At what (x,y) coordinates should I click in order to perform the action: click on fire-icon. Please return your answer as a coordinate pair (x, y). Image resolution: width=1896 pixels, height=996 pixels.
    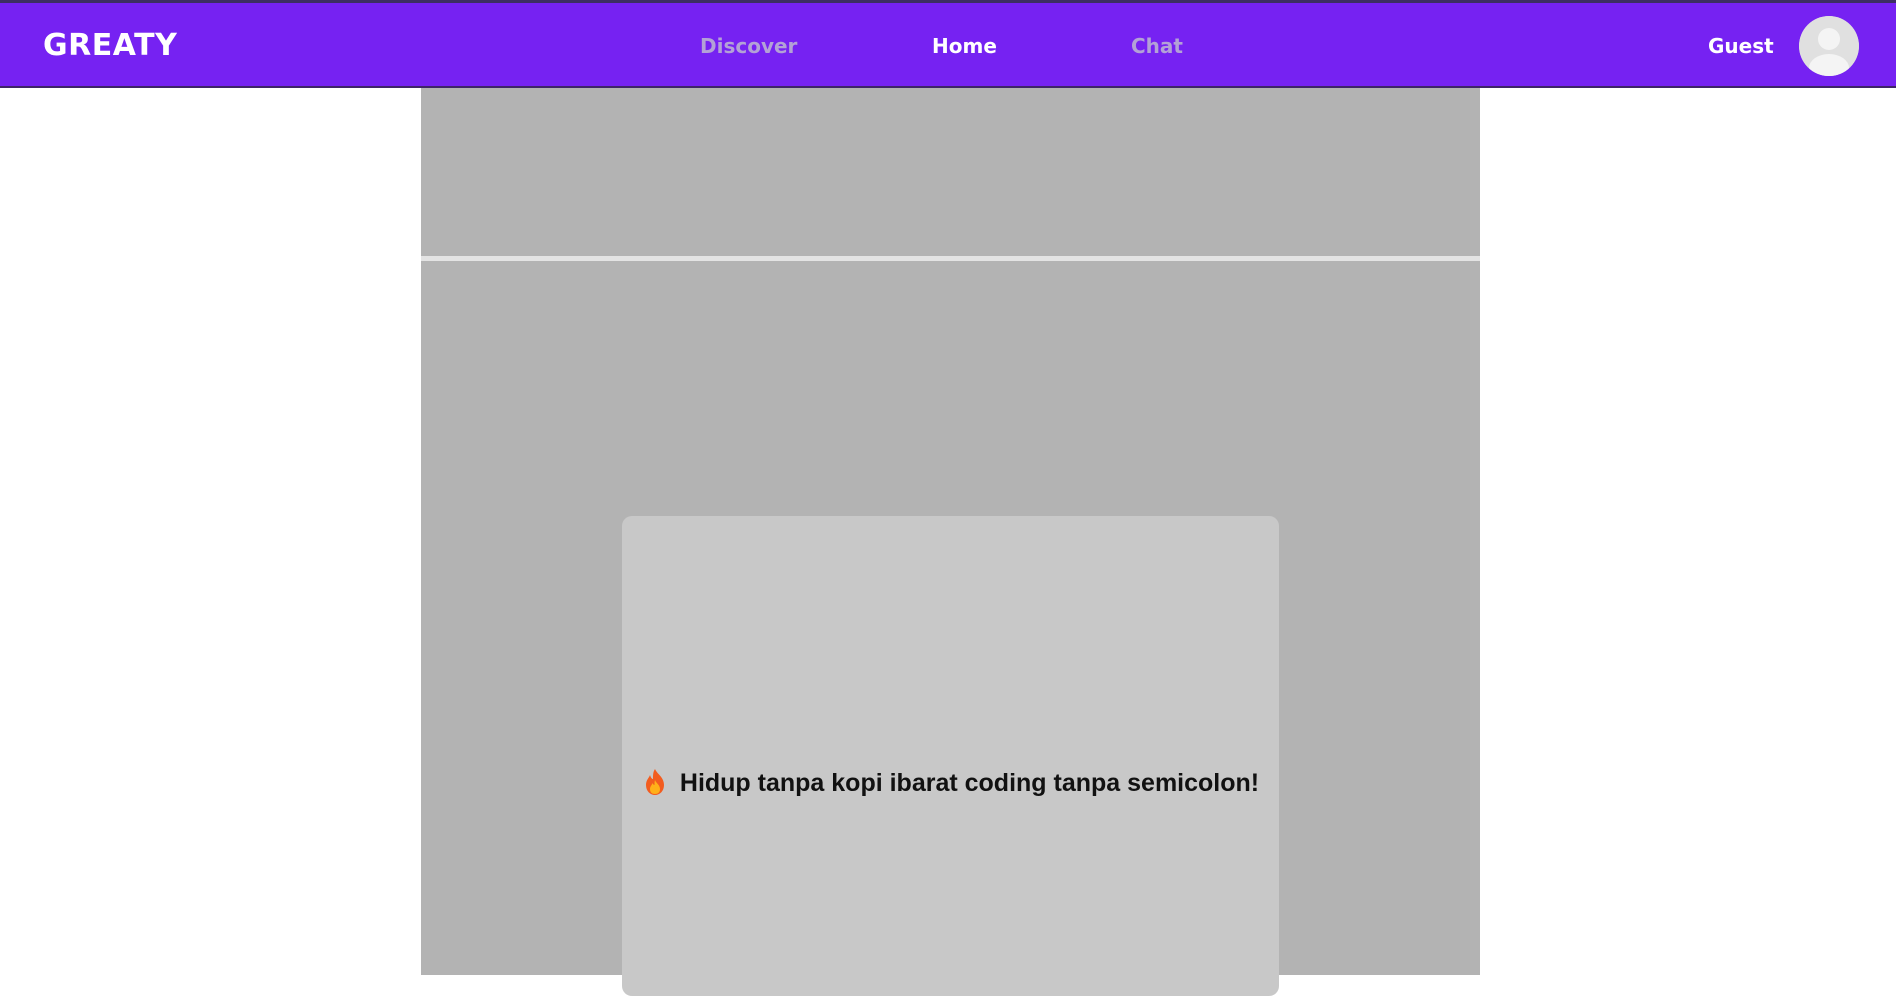
    Looking at the image, I should click on (655, 782).